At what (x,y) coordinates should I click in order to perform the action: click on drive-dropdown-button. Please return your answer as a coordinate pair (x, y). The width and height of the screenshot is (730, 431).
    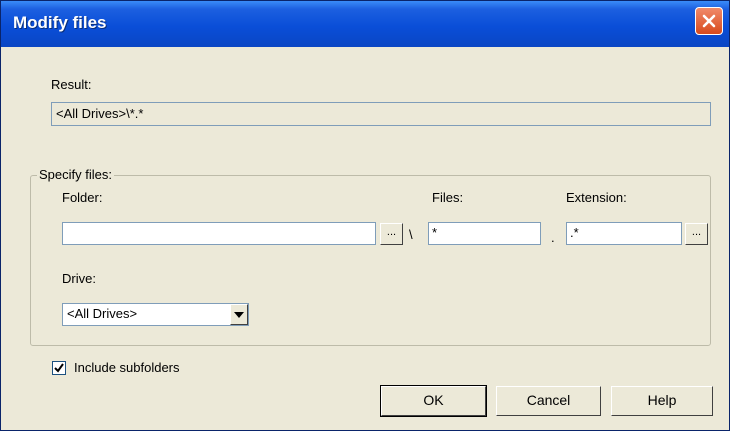
    Looking at the image, I should click on (239, 314).